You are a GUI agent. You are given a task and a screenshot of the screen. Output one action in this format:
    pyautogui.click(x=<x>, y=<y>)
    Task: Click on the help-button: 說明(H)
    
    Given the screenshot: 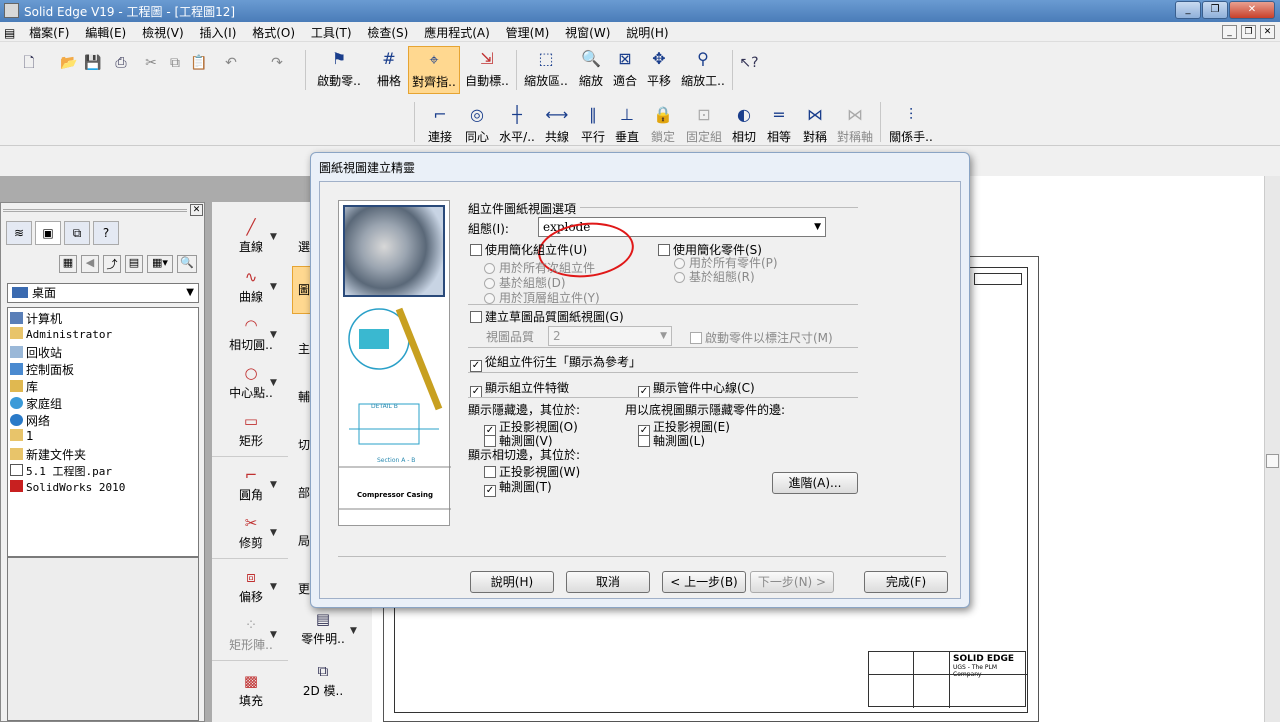 What is the action you would take?
    pyautogui.click(x=512, y=582)
    